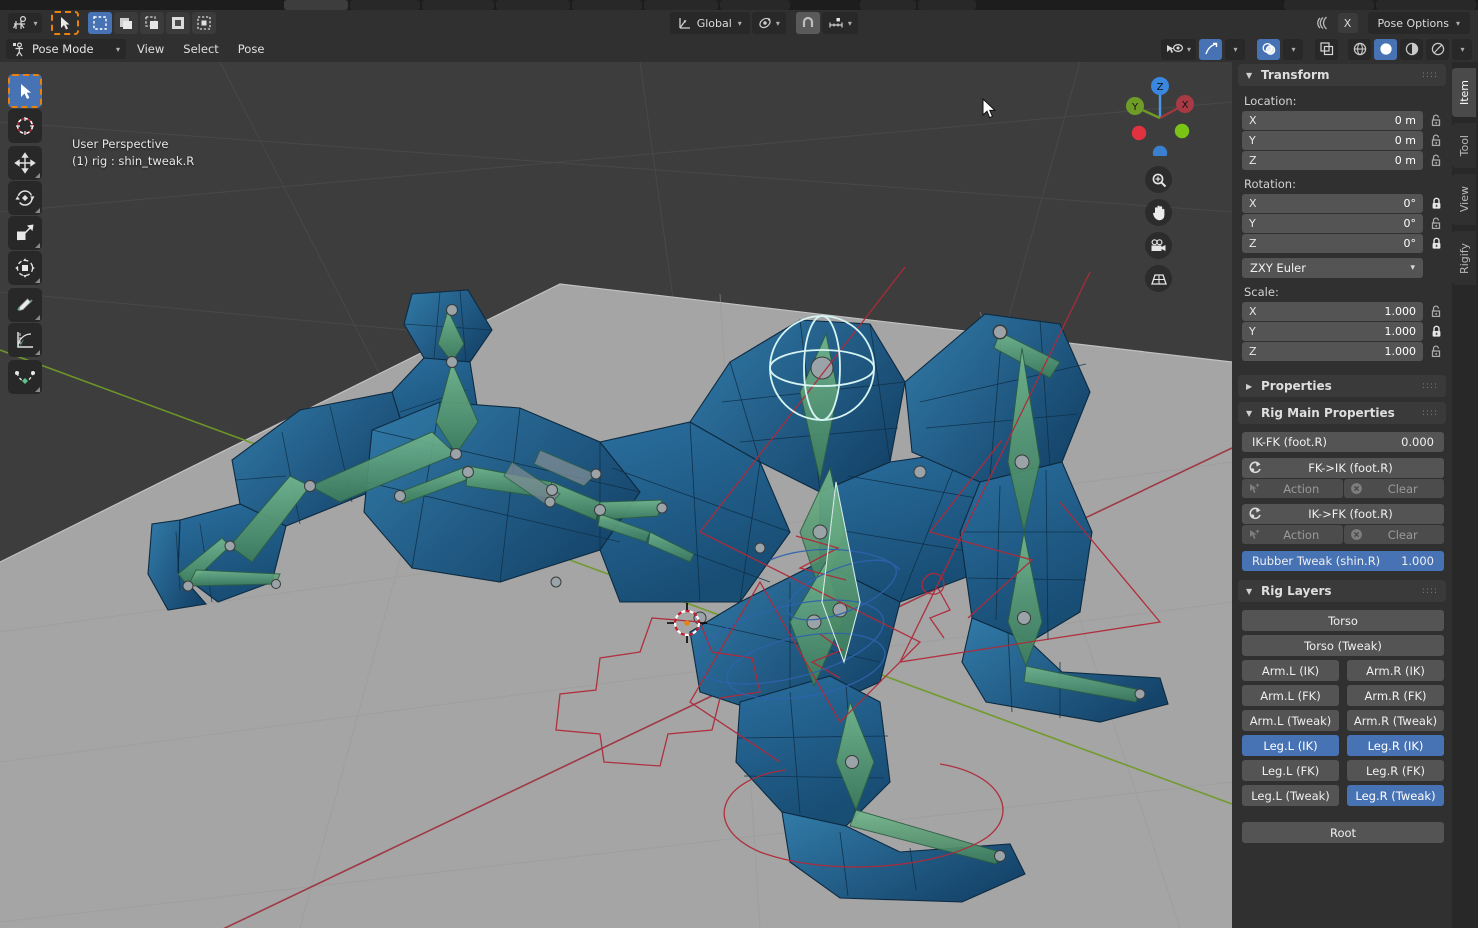  What do you see at coordinates (1290, 695) in the screenshot?
I see `layer-arm-l-fk-button: Arm.L (FK)` at bounding box center [1290, 695].